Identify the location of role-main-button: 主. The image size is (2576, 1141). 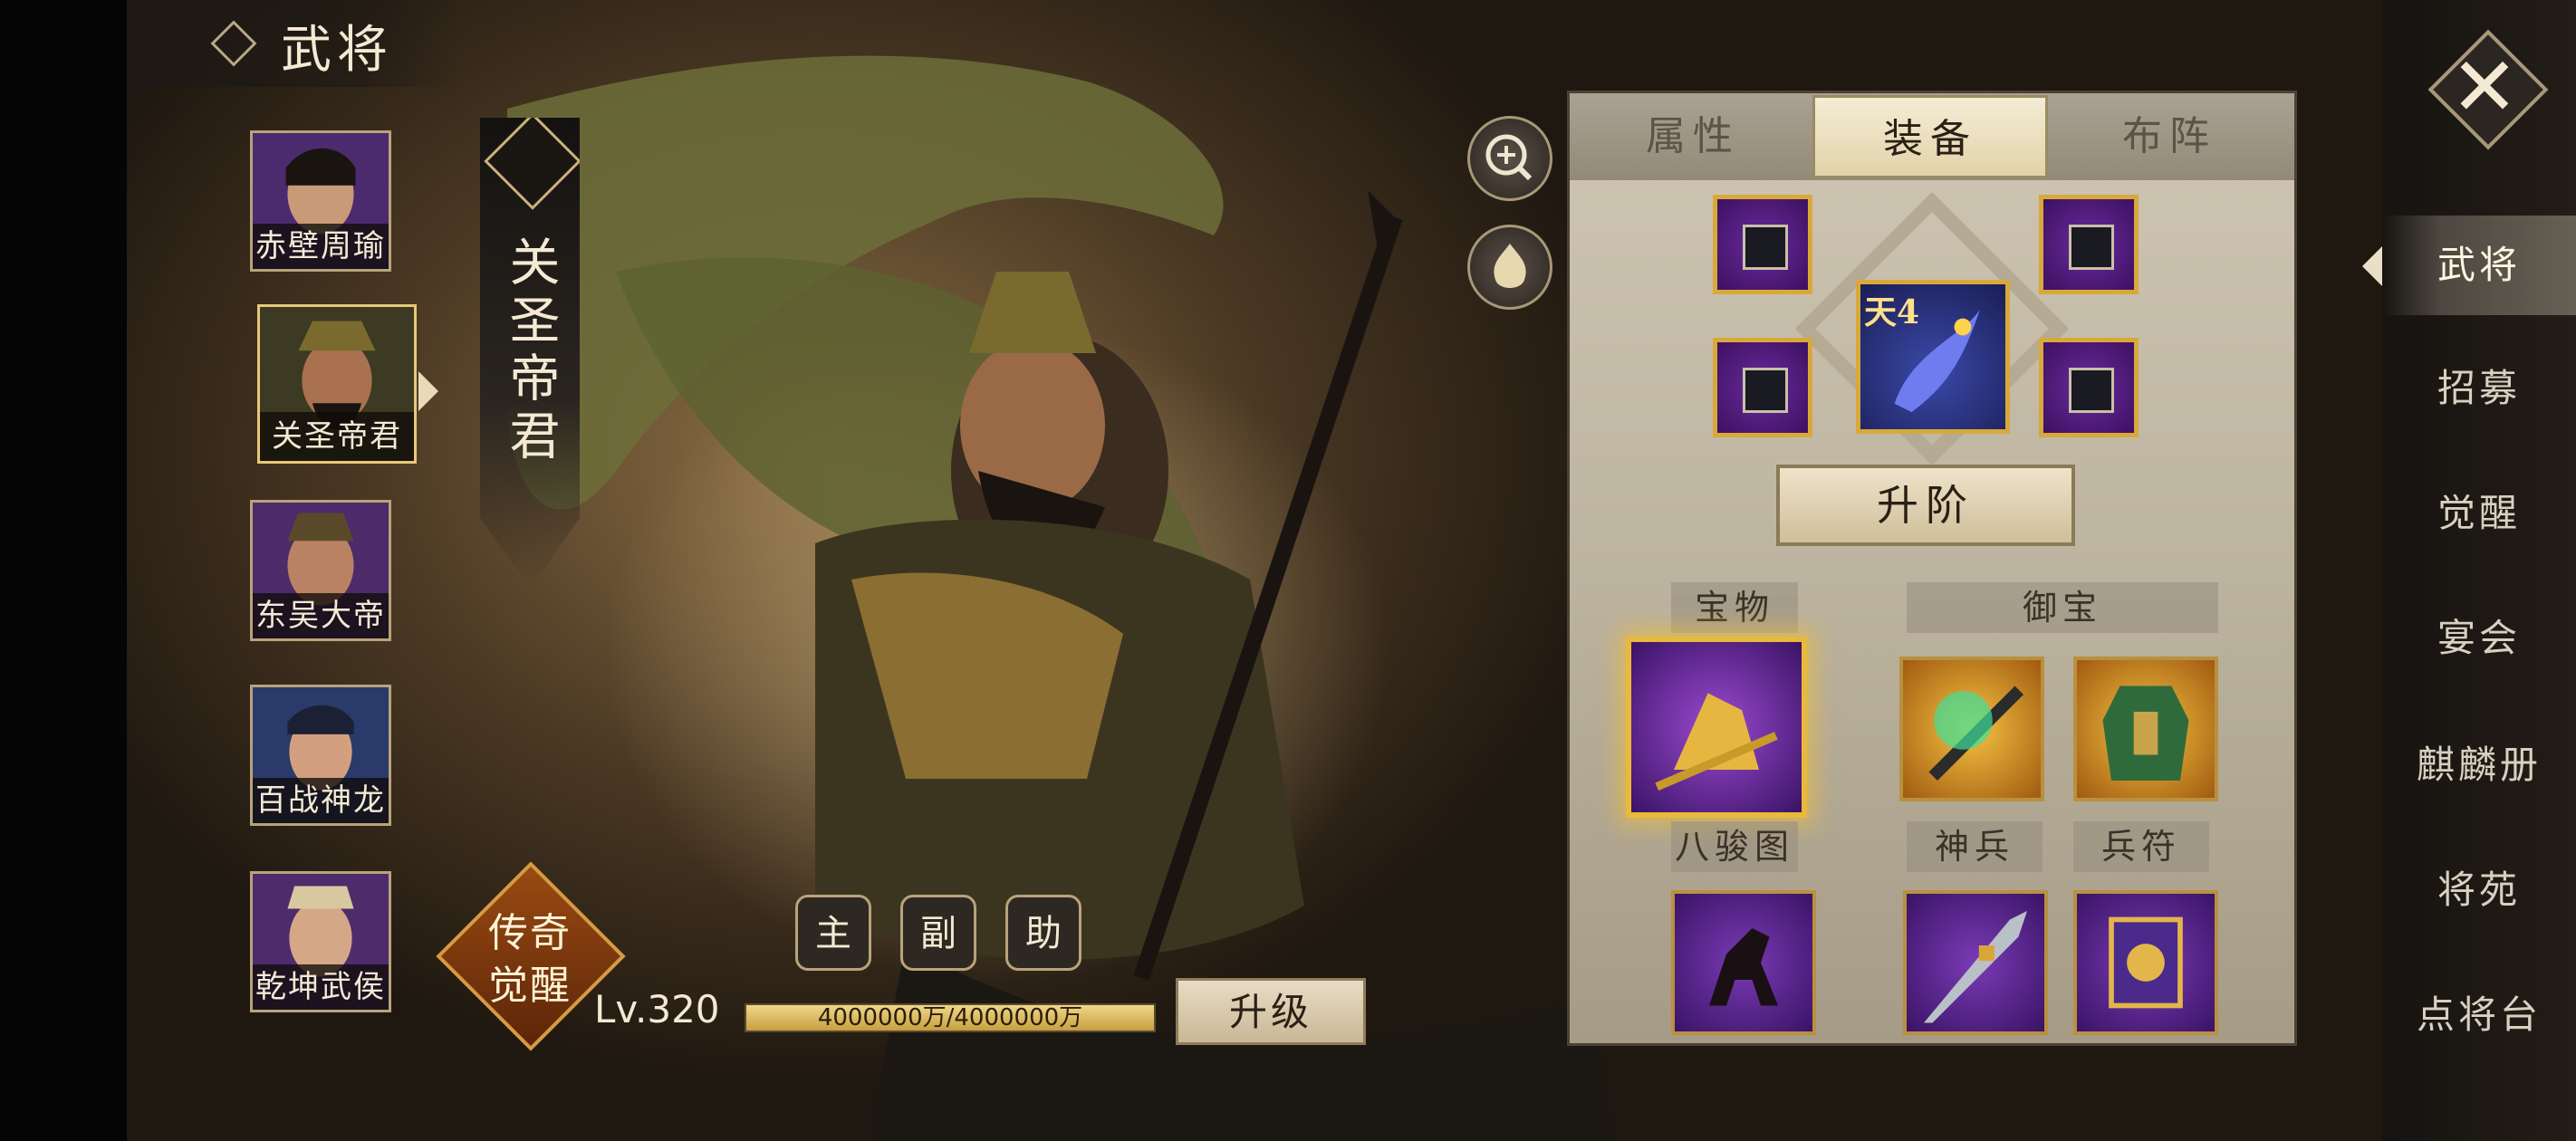
(833, 933).